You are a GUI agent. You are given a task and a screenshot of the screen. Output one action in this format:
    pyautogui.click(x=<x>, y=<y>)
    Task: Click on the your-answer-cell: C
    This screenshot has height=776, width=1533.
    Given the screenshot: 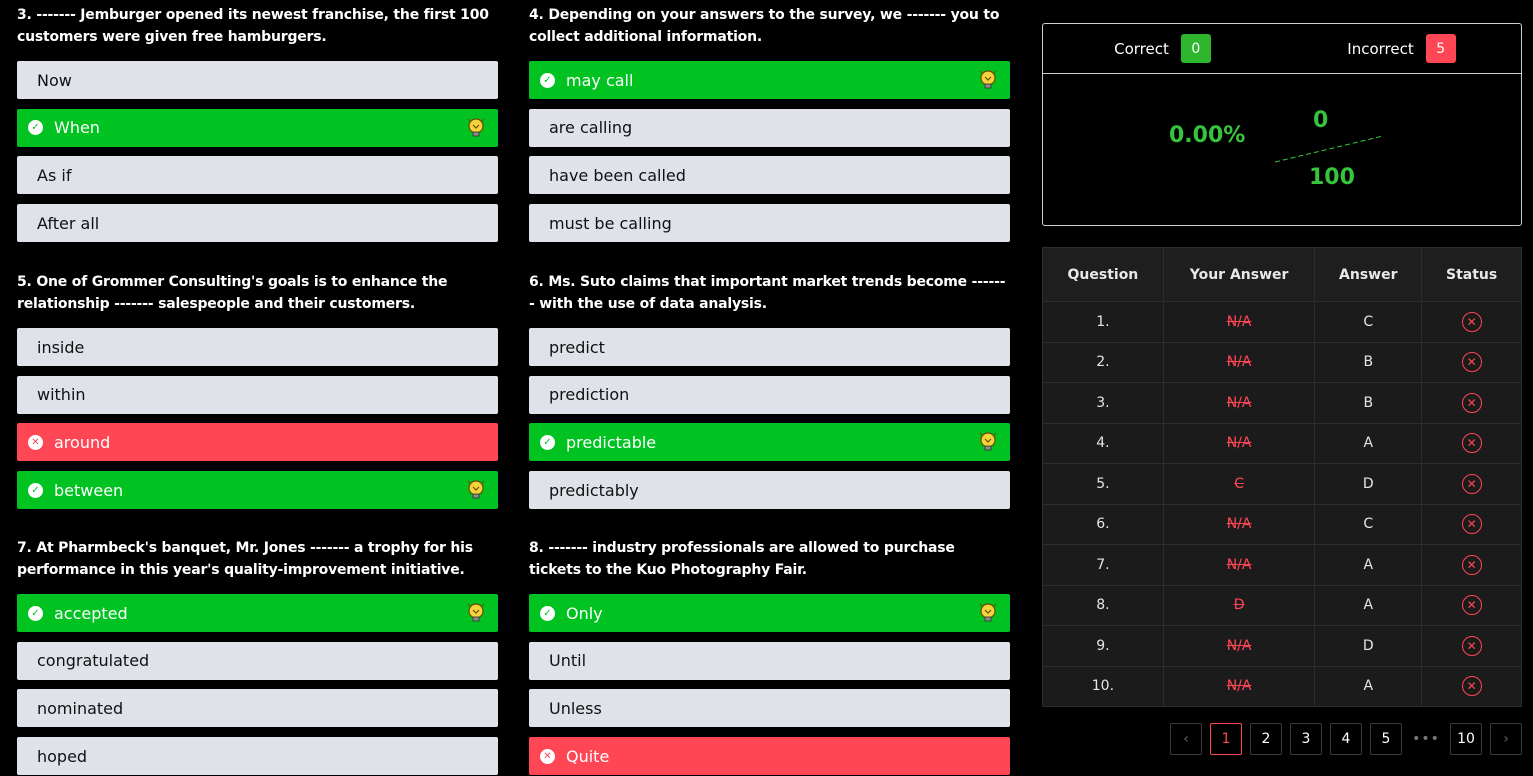 What is the action you would take?
    pyautogui.click(x=1239, y=484)
    